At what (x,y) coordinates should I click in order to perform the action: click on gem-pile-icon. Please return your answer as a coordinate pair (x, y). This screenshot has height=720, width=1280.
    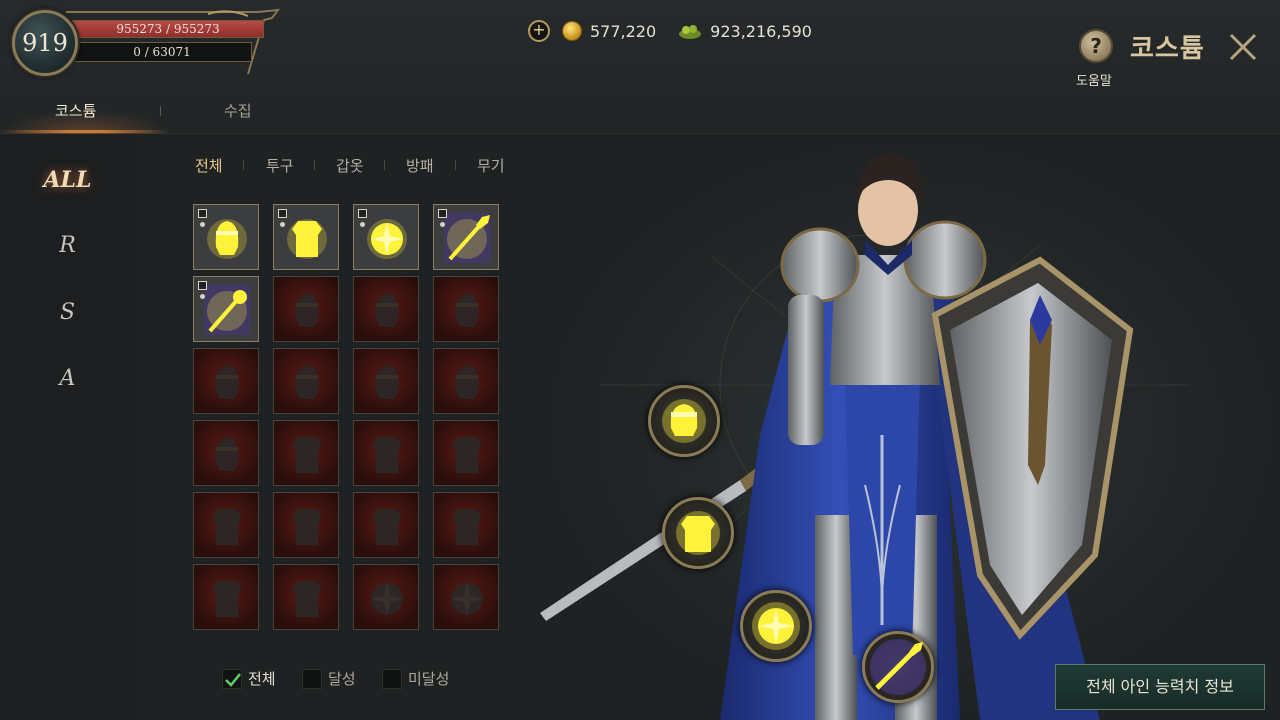
    Looking at the image, I should click on (690, 32).